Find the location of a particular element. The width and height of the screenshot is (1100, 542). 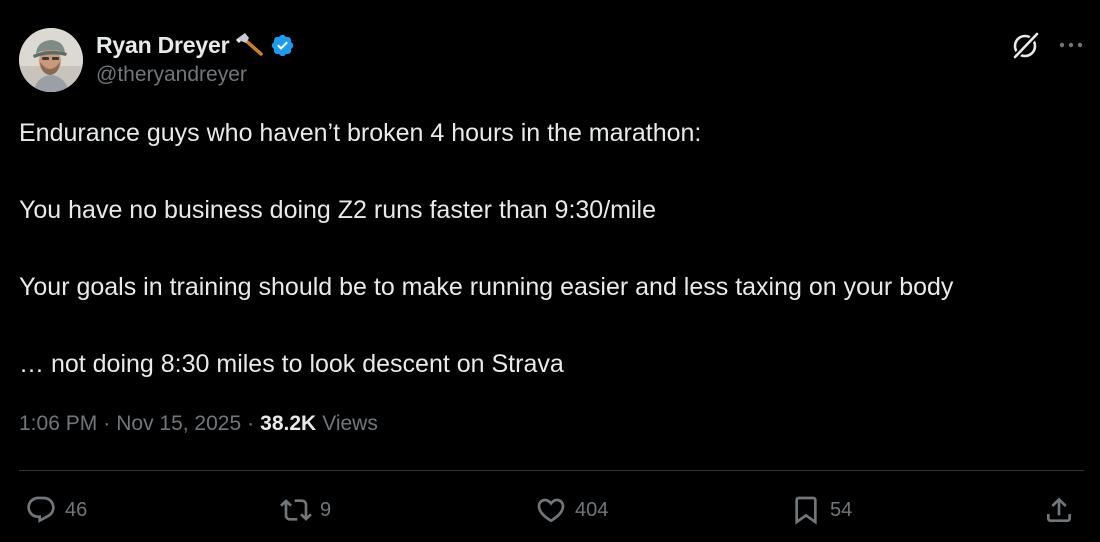

reply-button: 46 is located at coordinates (56, 510).